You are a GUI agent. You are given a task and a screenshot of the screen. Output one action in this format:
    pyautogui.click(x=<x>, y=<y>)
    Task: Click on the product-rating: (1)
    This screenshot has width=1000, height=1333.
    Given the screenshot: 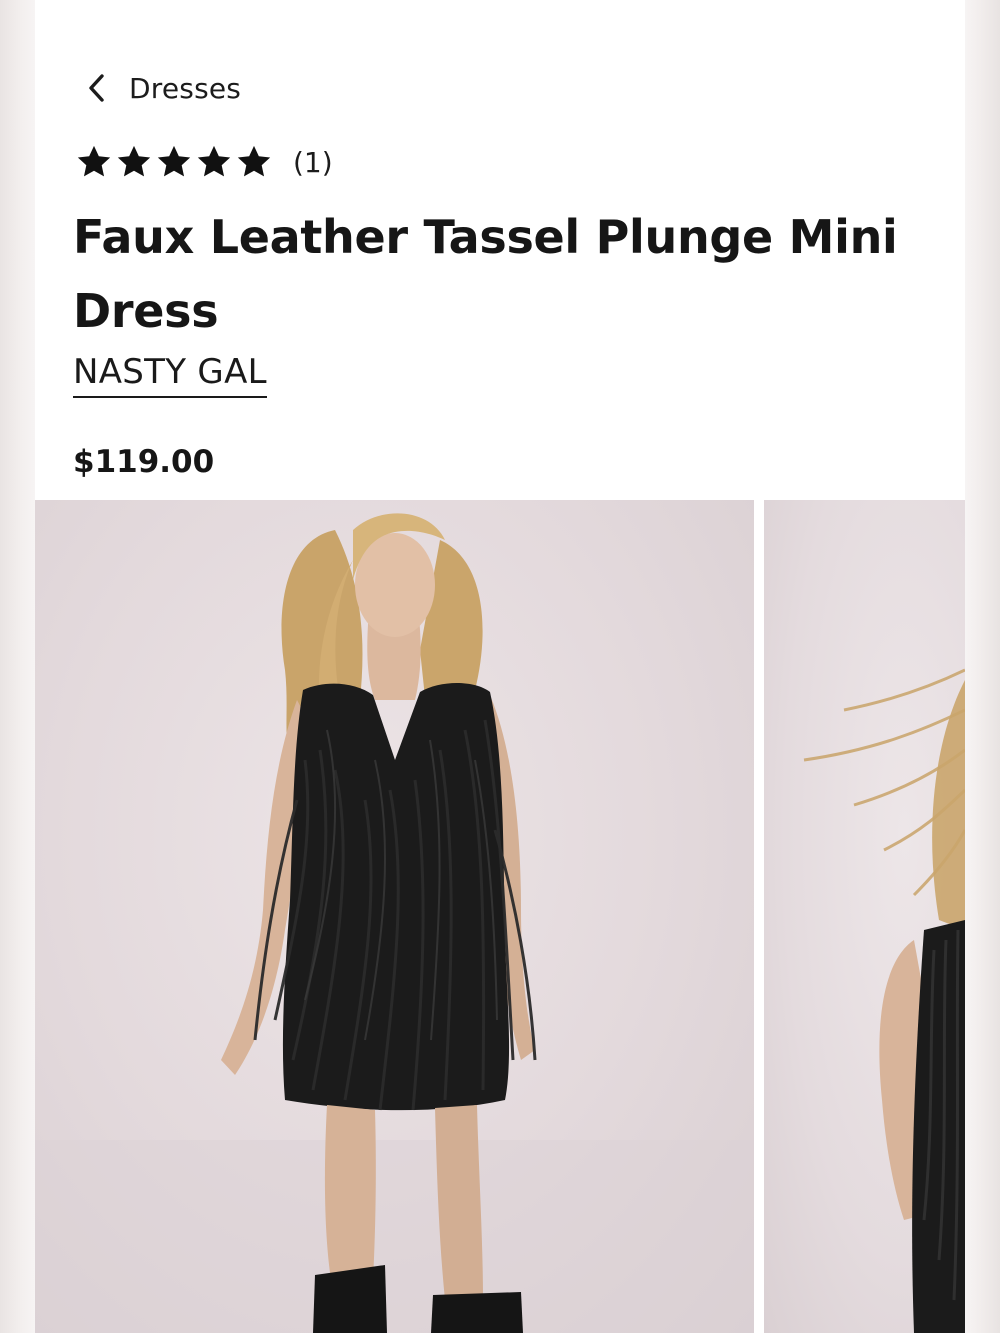 What is the action you would take?
    pyautogui.click(x=204, y=162)
    